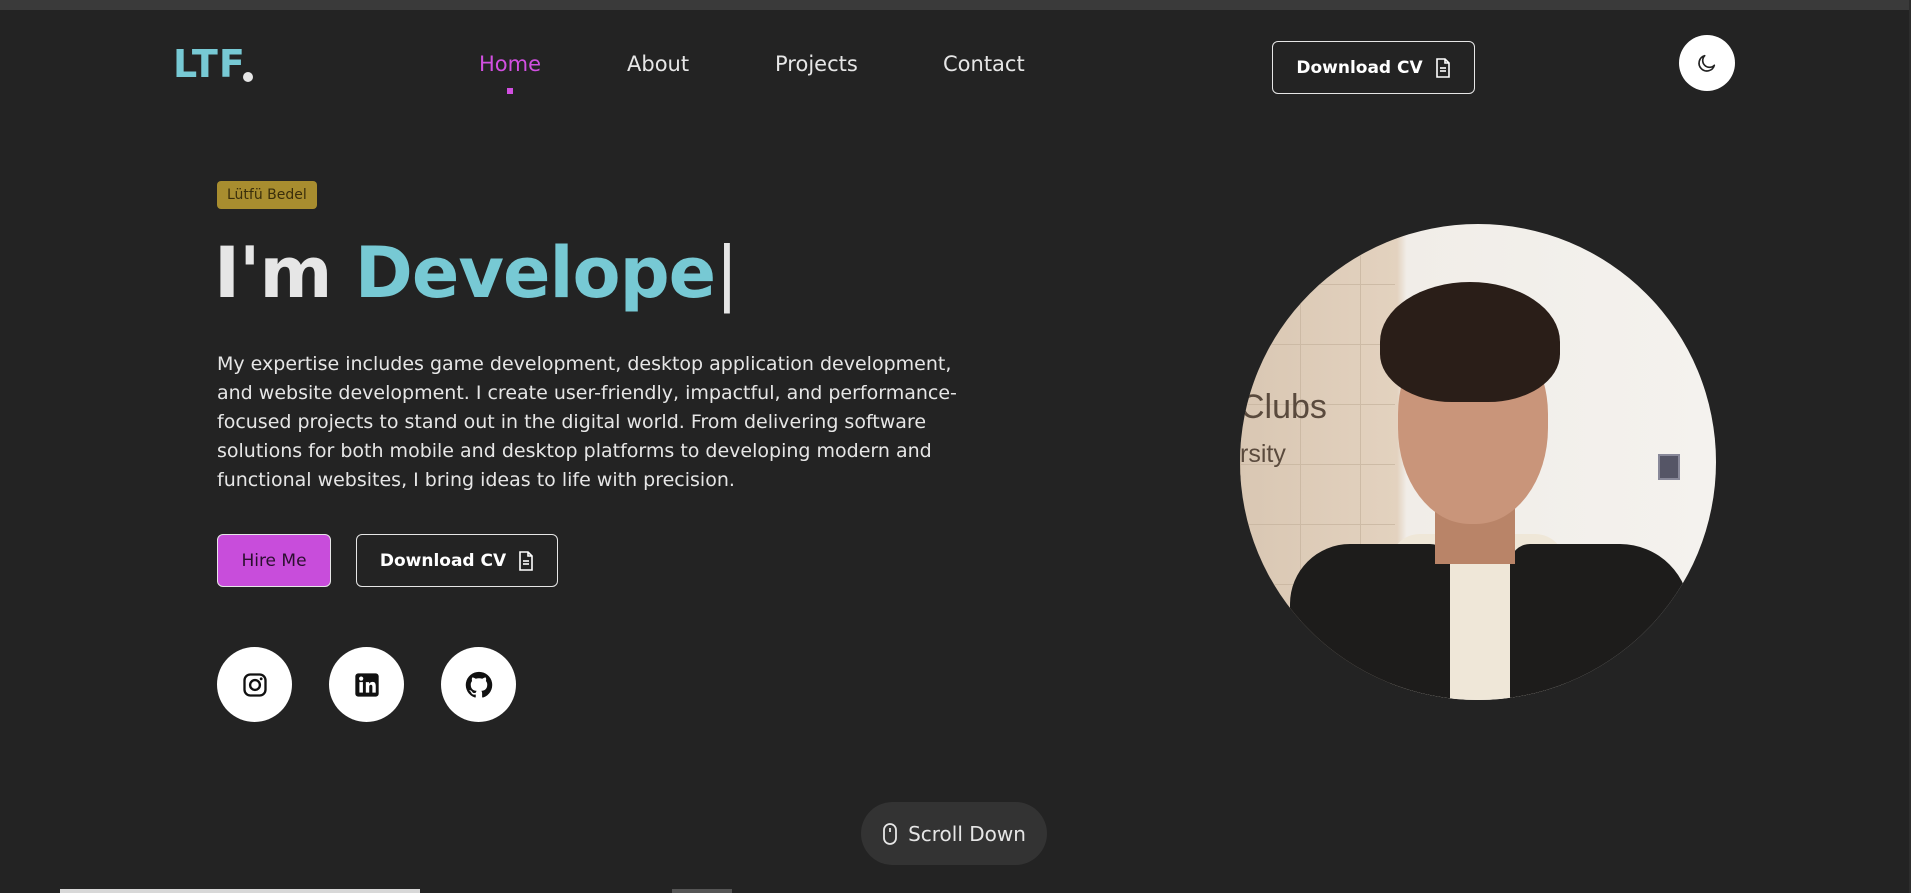 The image size is (1911, 893). I want to click on scroll-down-button: Scroll Down, so click(954, 833).